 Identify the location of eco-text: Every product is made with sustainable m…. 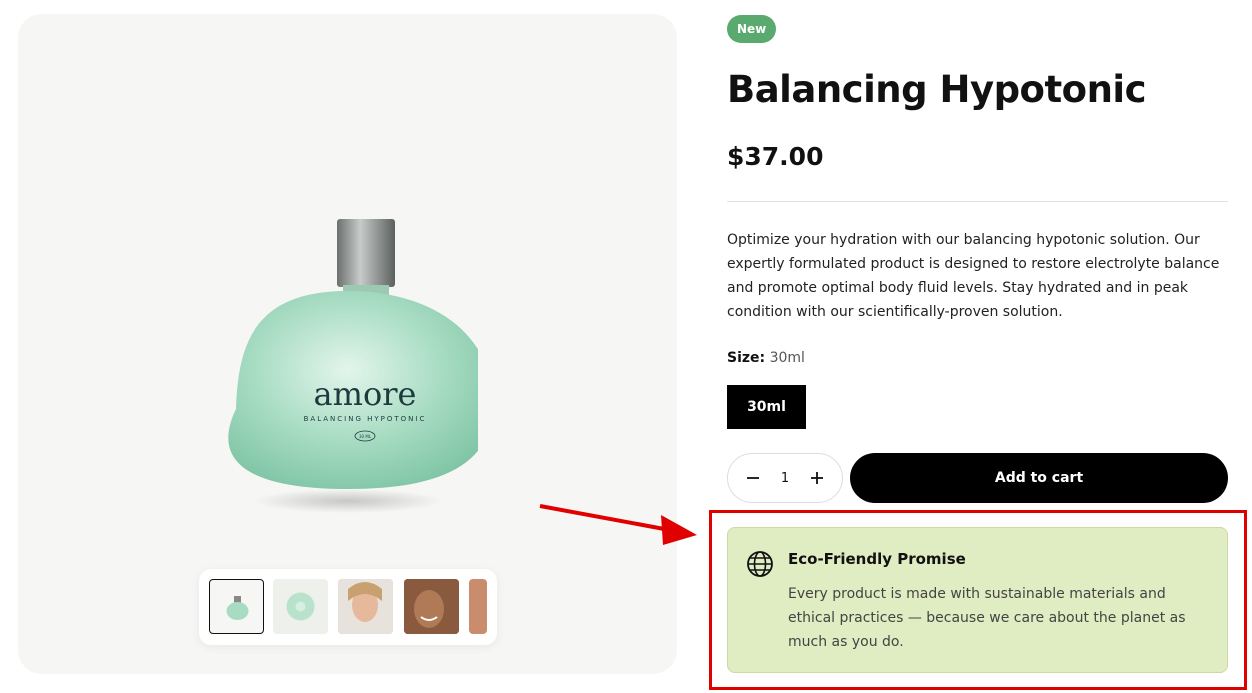
(987, 618).